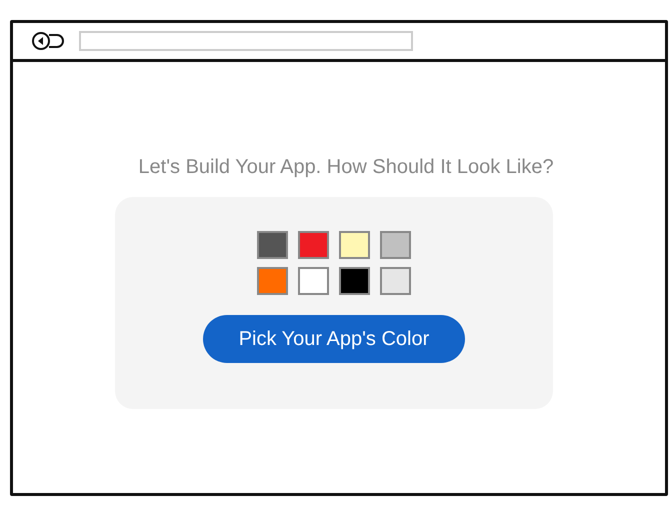 The image size is (670, 506). Describe the element at coordinates (334, 339) in the screenshot. I see `pick-color-button: Pick Your App's Color` at that location.